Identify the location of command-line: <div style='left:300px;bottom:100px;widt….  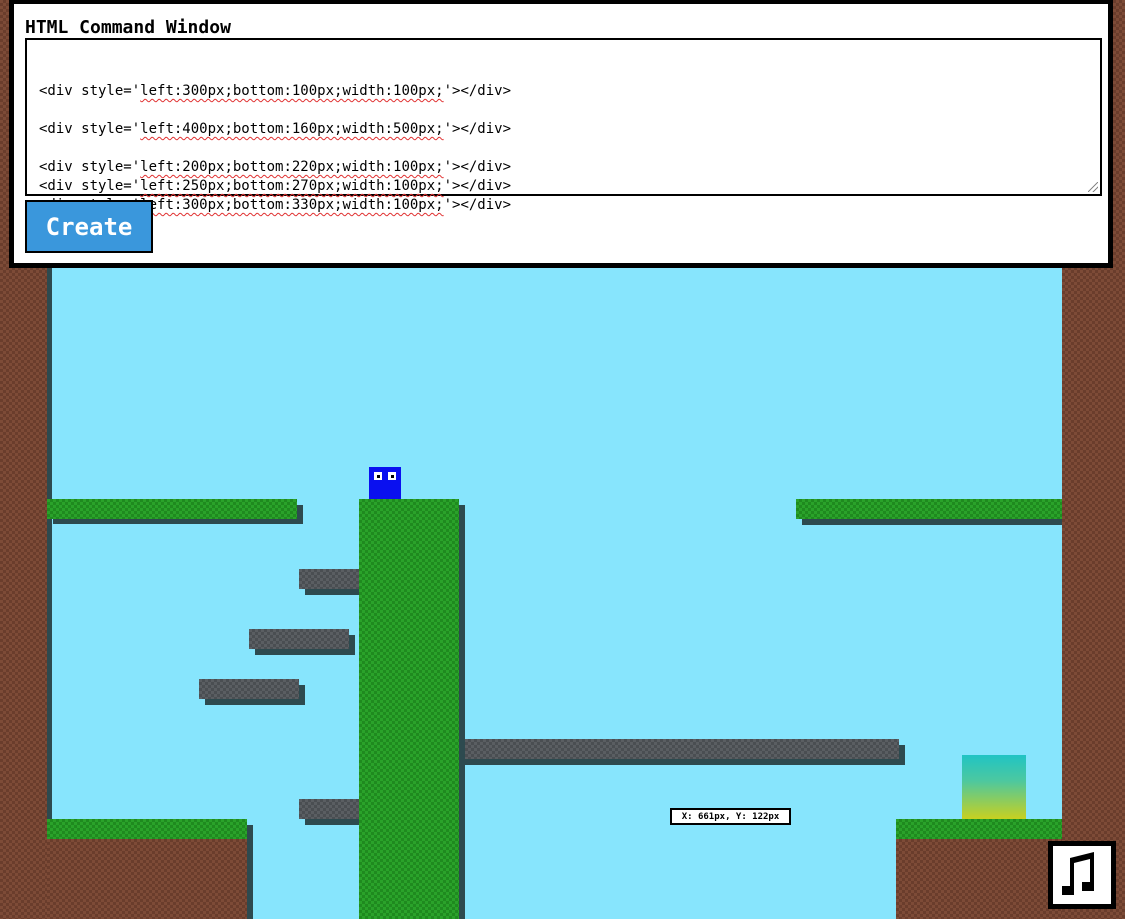
(569, 91).